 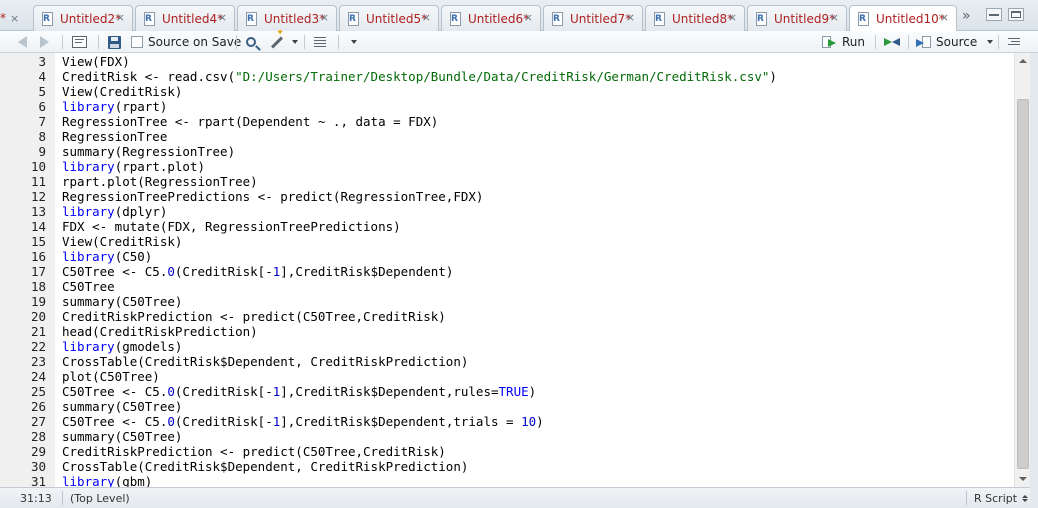 I want to click on tab-untitled: R Untitled2* ×, so click(x=83, y=18).